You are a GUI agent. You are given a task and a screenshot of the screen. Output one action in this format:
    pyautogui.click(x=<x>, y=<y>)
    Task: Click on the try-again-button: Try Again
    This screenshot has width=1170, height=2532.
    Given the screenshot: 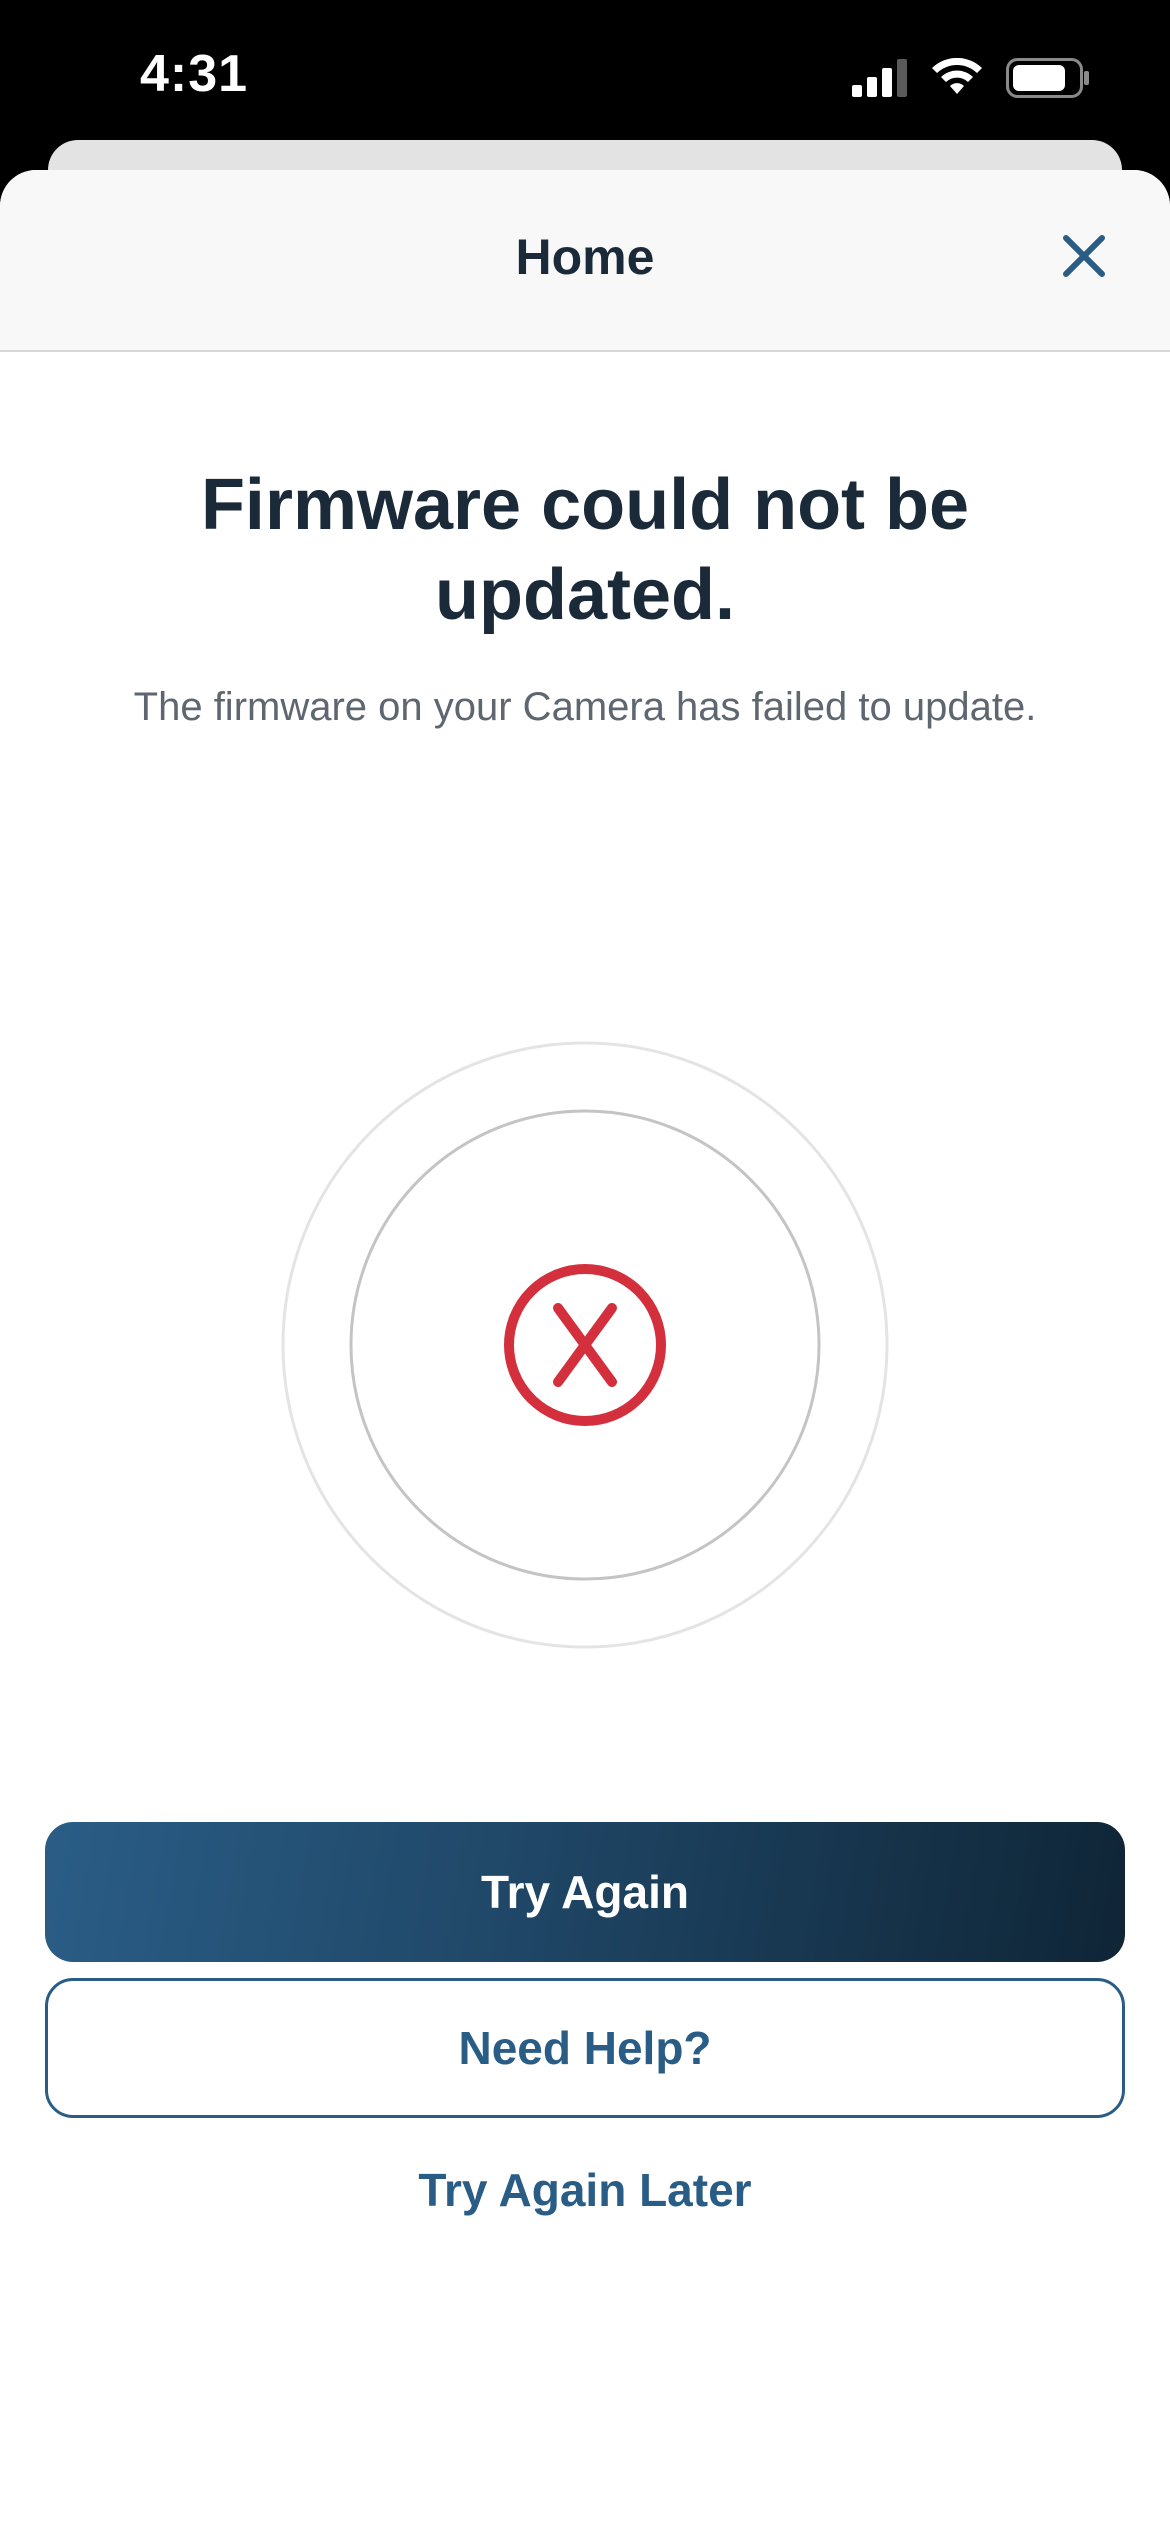 What is the action you would take?
    pyautogui.click(x=585, y=1892)
    